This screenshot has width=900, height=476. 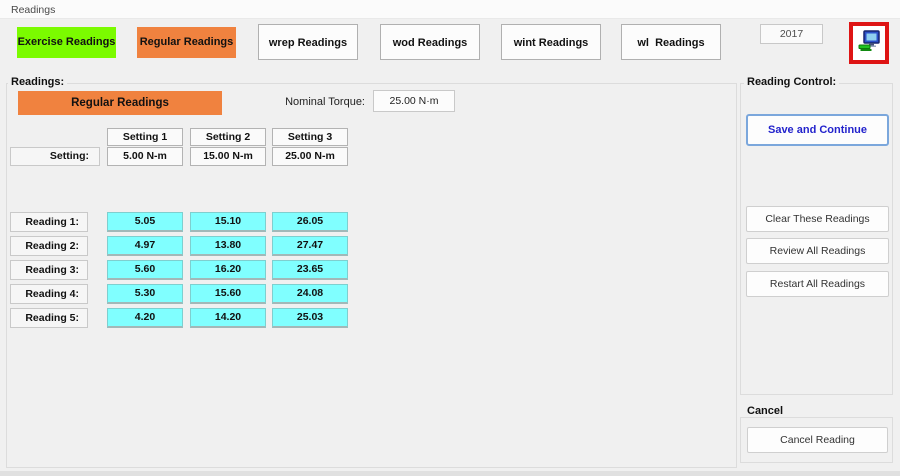 What do you see at coordinates (49, 270) in the screenshot?
I see `reading-3-label: Reading 3:` at bounding box center [49, 270].